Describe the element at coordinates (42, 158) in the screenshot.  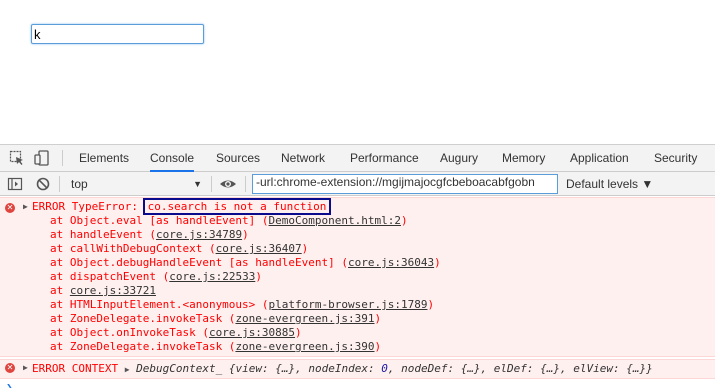
I see `device-toolbar-icon` at that location.